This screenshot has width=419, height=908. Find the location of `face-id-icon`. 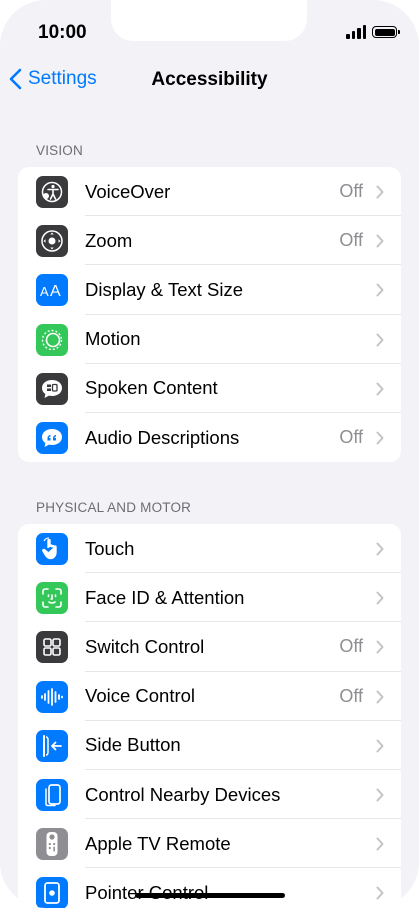

face-id-icon is located at coordinates (52, 598).